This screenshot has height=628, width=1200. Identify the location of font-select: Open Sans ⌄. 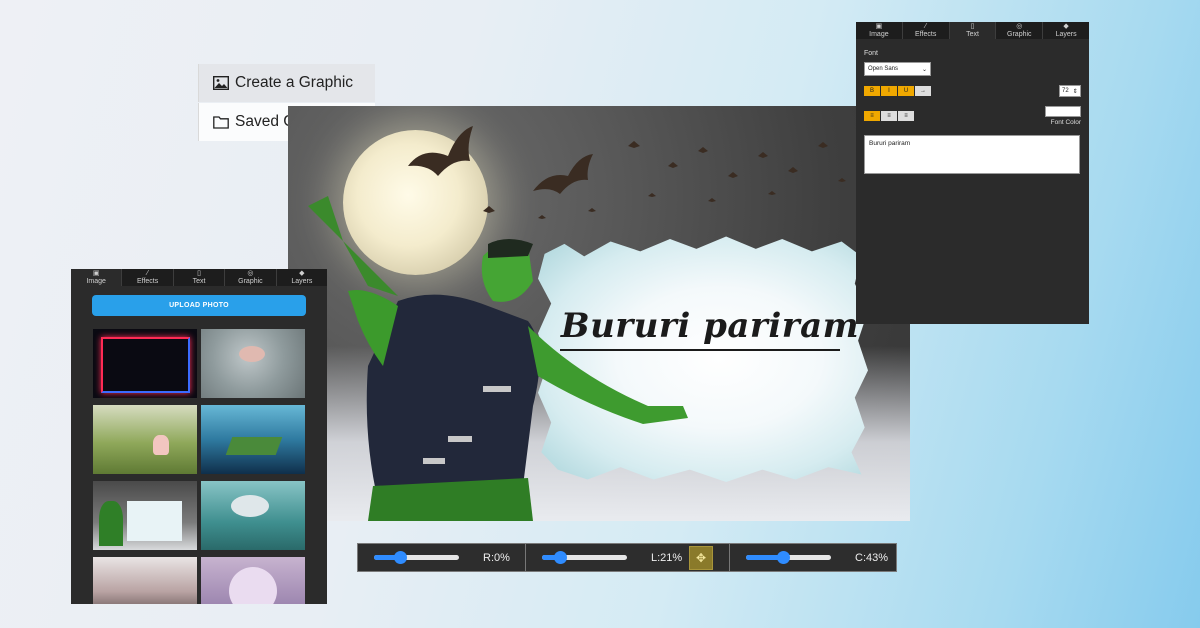
(897, 69).